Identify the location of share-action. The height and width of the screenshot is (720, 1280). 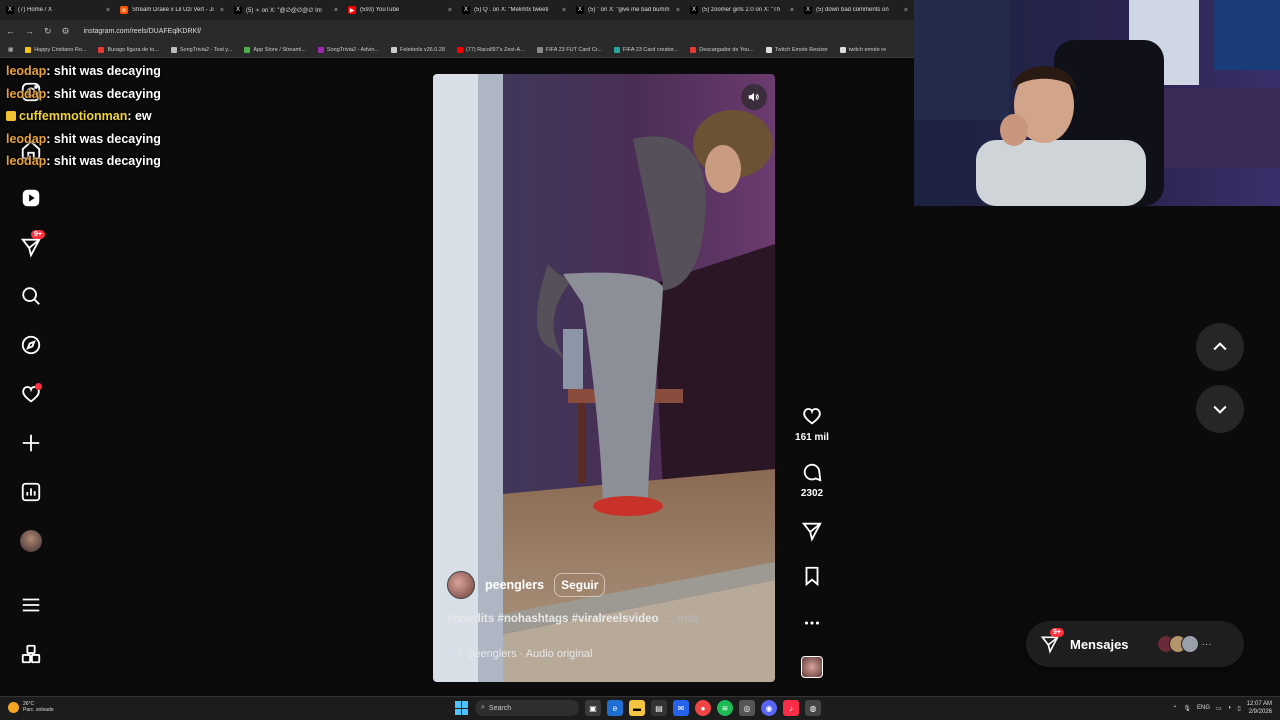
(812, 531).